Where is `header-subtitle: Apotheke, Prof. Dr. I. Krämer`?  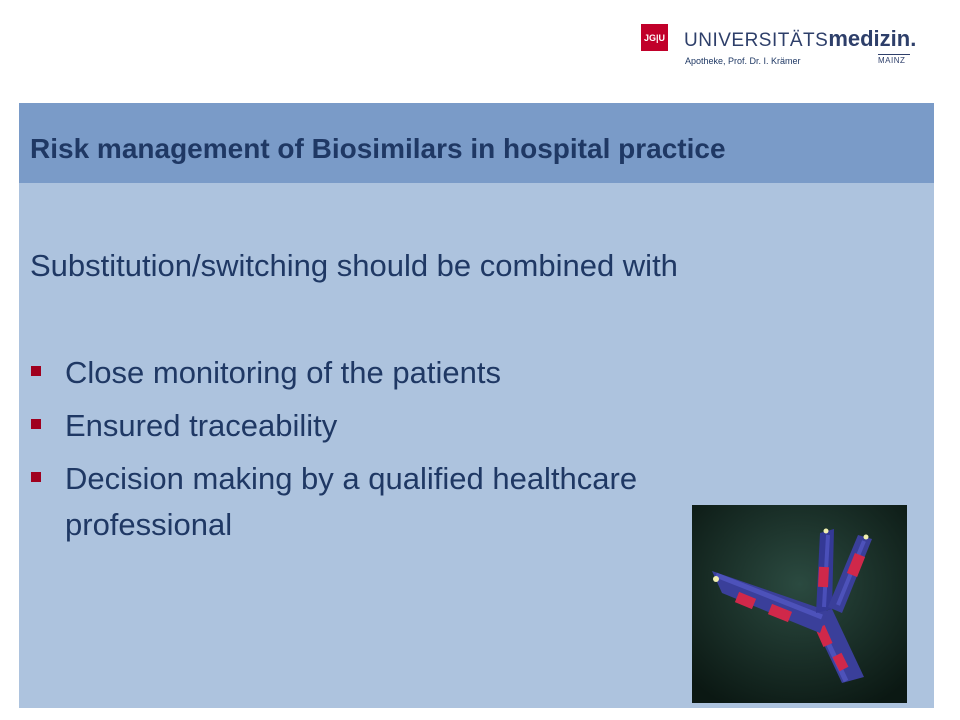
header-subtitle: Apotheke, Prof. Dr. I. Krämer is located at coordinates (743, 61).